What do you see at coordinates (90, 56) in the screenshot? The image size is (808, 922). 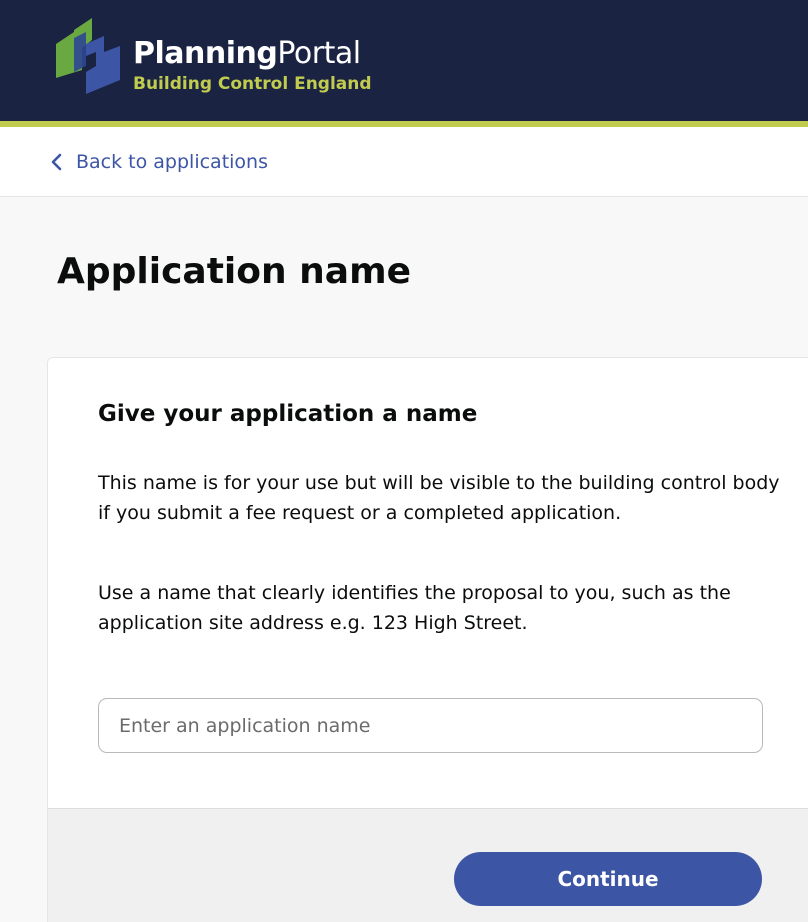 I see `planning-portal-logo-icon` at bounding box center [90, 56].